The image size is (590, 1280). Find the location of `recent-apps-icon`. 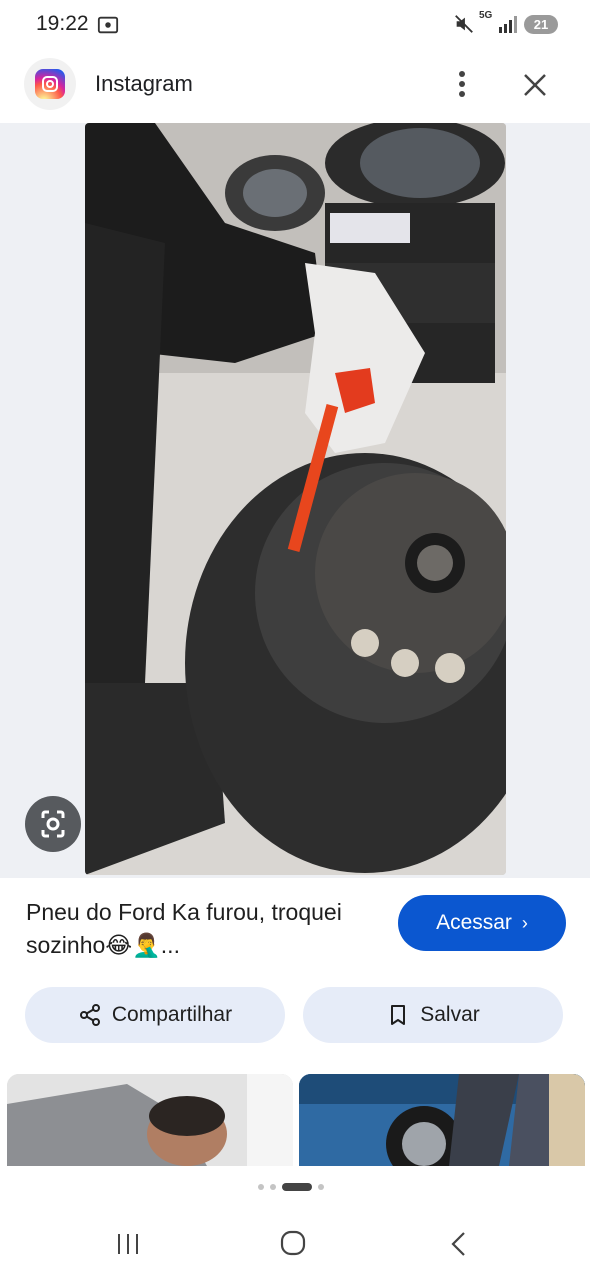

recent-apps-icon is located at coordinates (128, 1244).